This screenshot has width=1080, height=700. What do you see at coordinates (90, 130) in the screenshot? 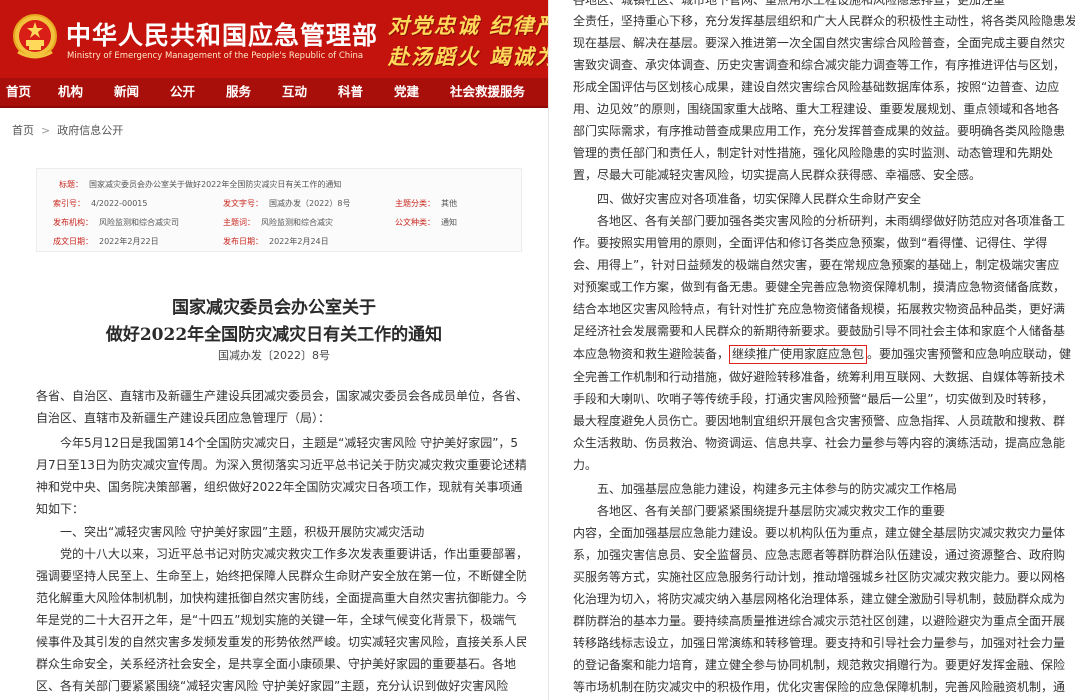
I see `breadcrumb-current: 政府信息公开` at bounding box center [90, 130].